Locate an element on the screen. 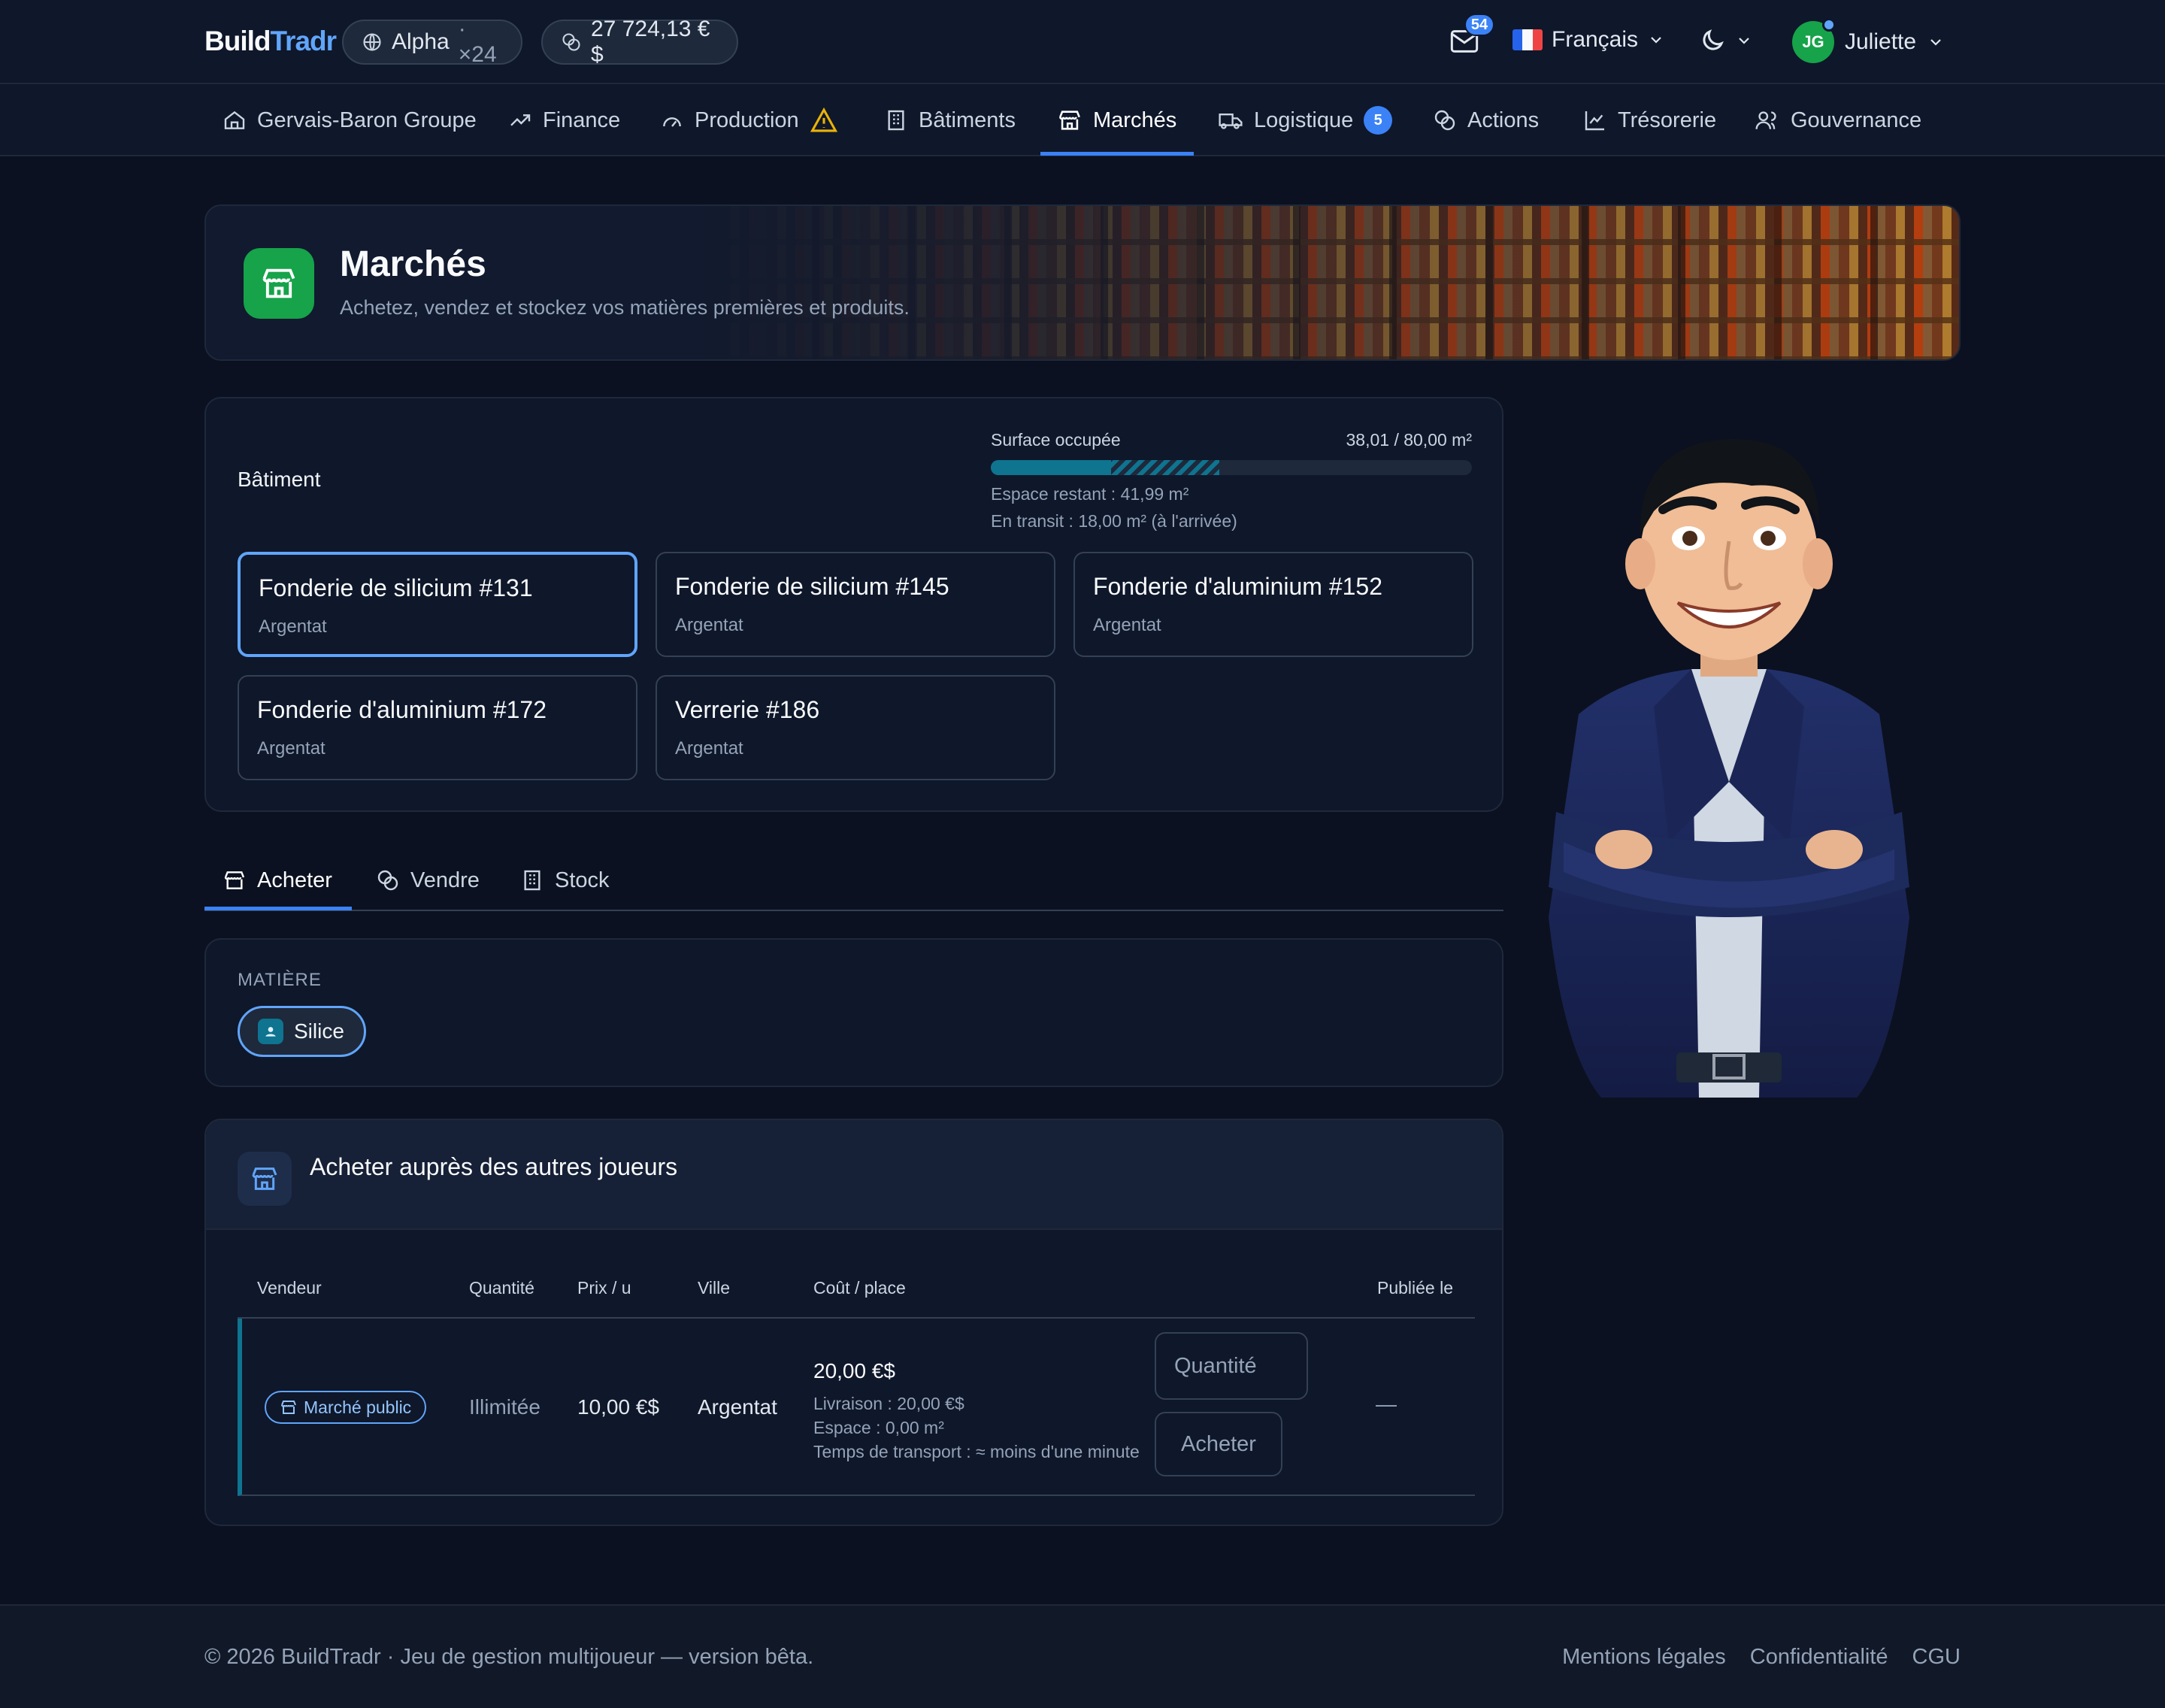 The image size is (2165, 1708). cost-total: 20,00 €$ is located at coordinates (854, 1370).